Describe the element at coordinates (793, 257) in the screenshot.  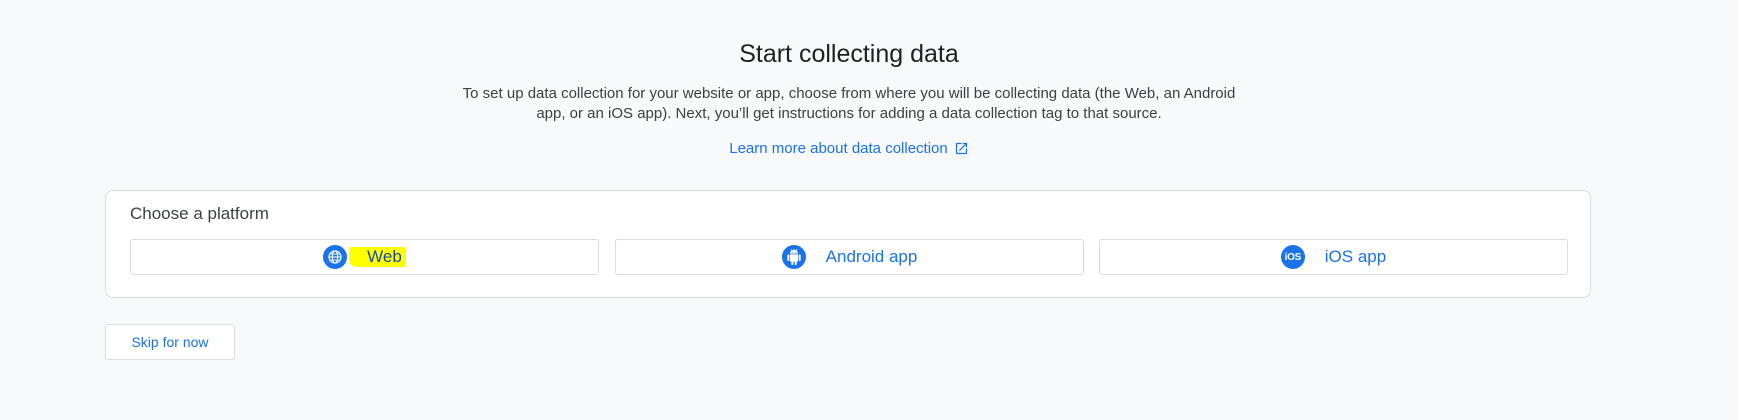
I see `android-icon` at that location.